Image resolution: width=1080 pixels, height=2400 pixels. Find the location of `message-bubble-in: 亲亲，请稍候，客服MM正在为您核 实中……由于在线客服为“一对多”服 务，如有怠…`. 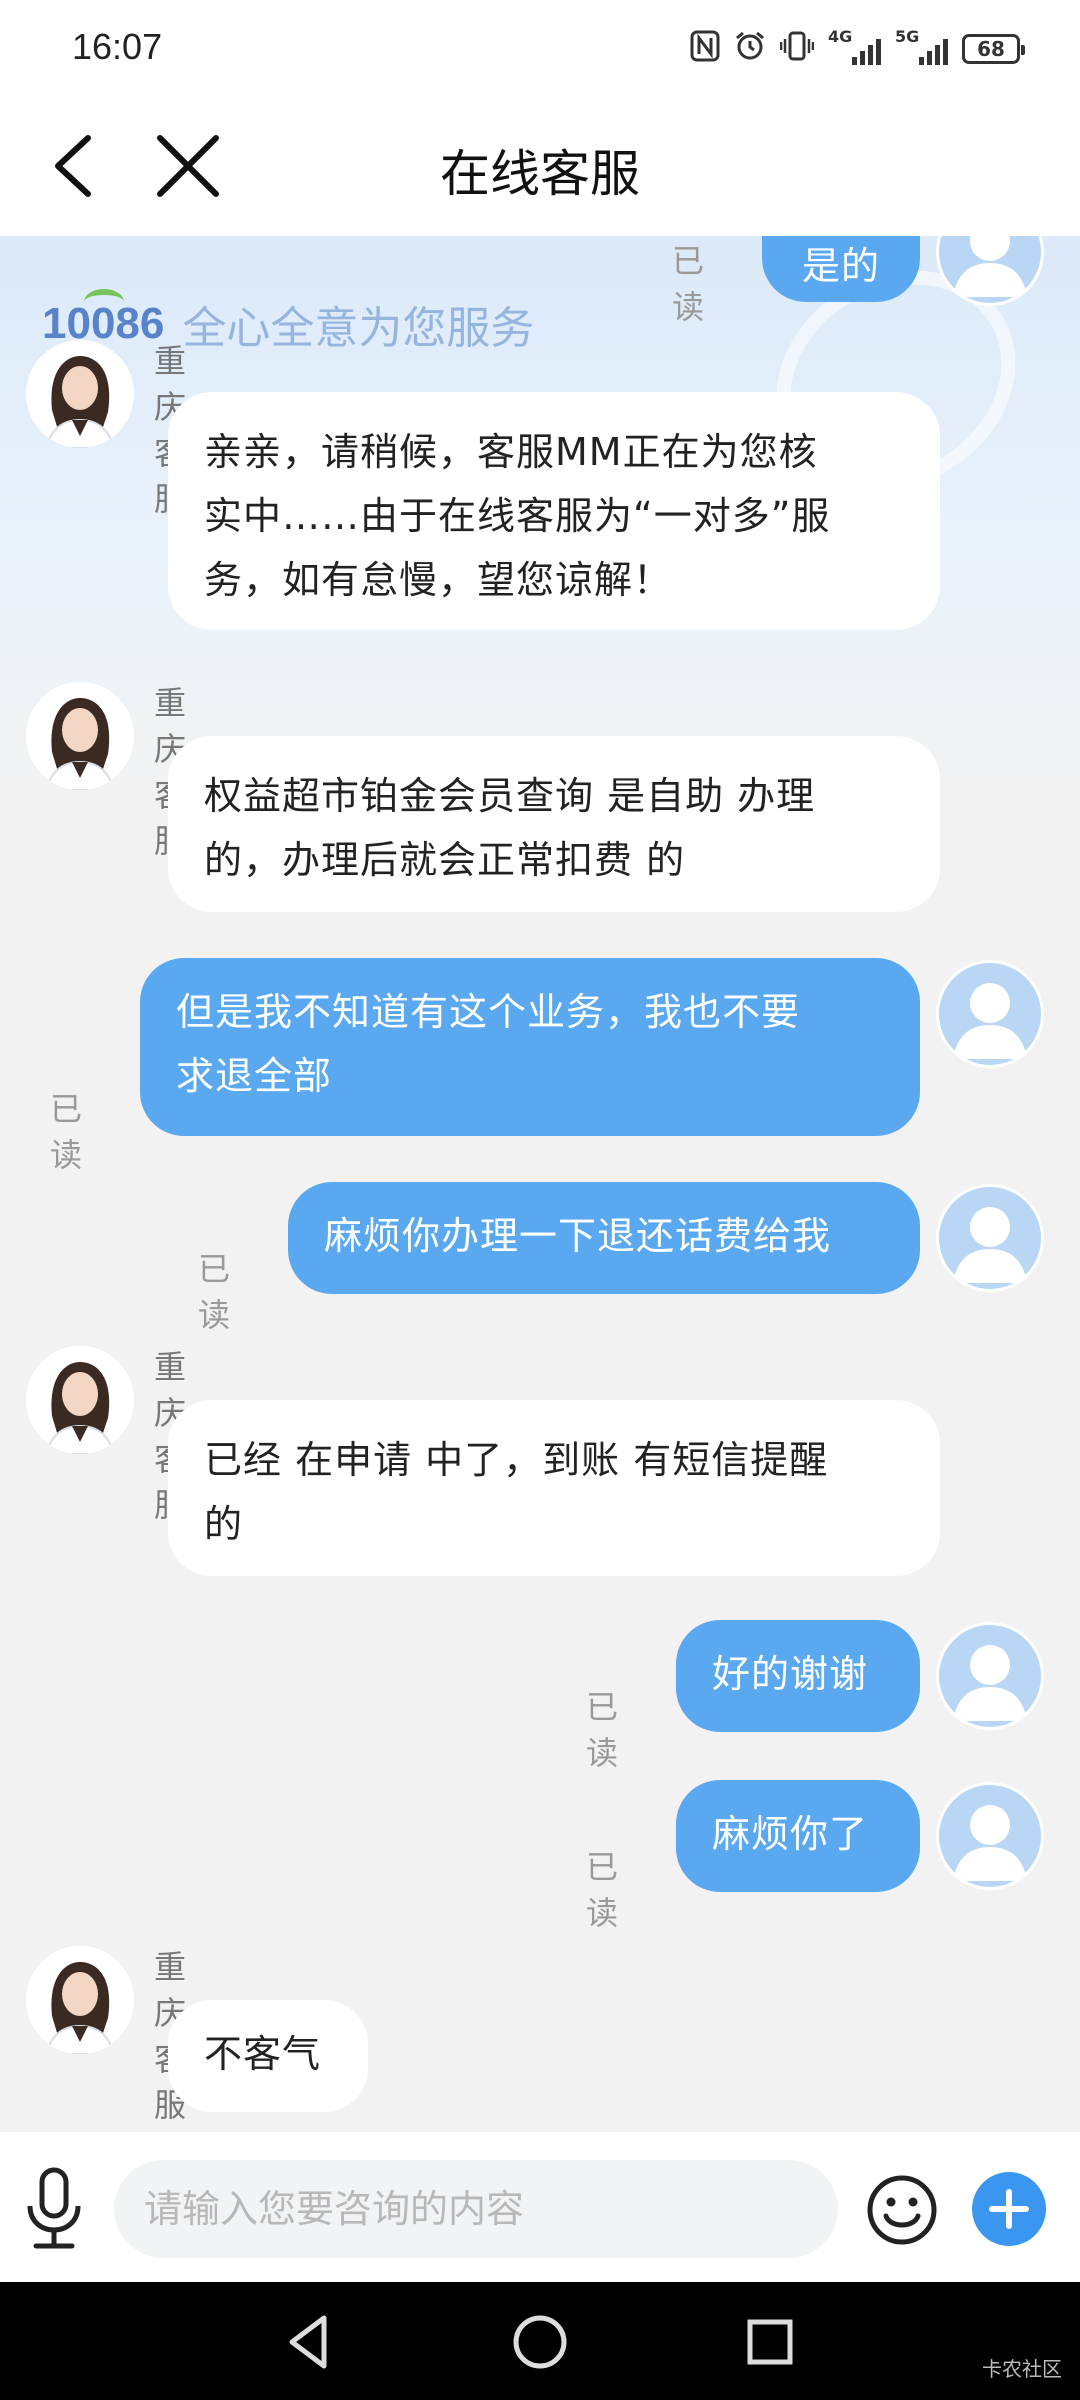

message-bubble-in: 亲亲，请稍候，客服MM正在为您核 实中……由于在线客服为“一对多”服 务，如有怠… is located at coordinates (554, 511).